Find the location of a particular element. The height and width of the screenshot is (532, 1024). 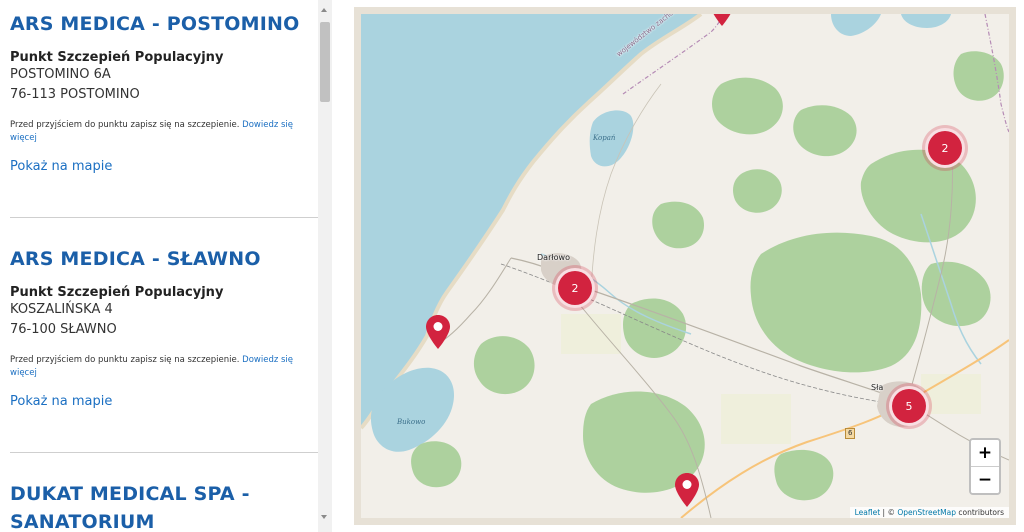

road-6-shield: 6 is located at coordinates (850, 433).